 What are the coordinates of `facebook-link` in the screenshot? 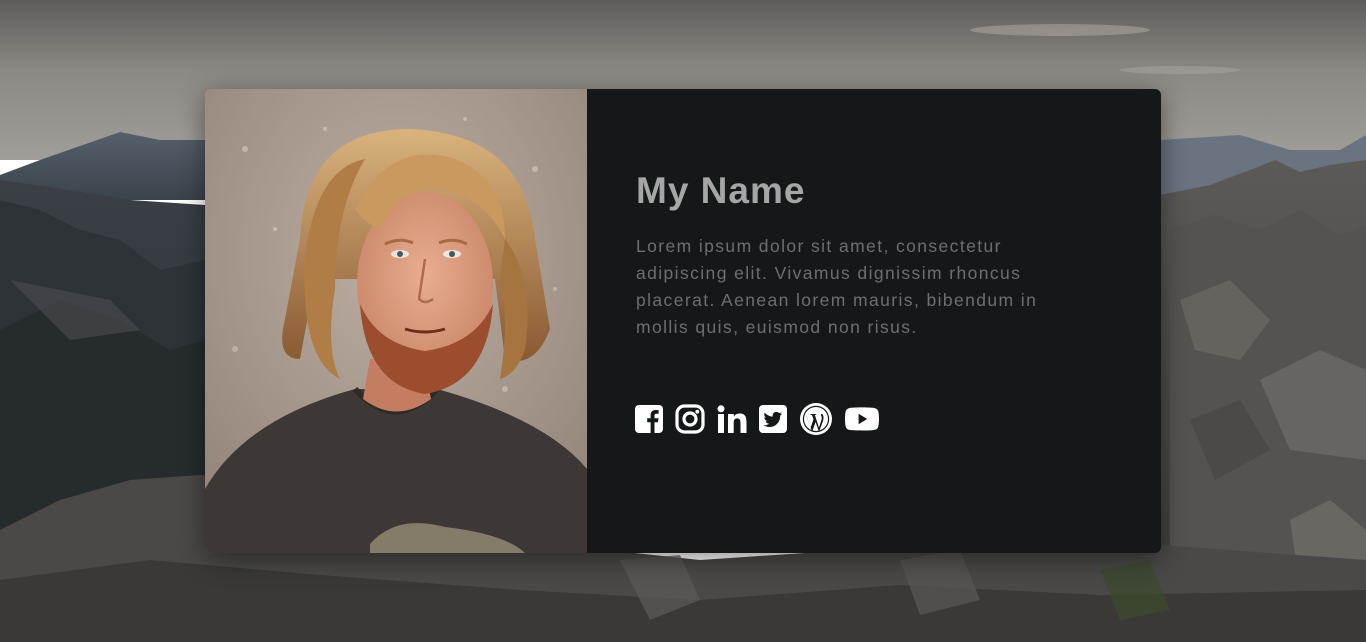 It's located at (649, 418).